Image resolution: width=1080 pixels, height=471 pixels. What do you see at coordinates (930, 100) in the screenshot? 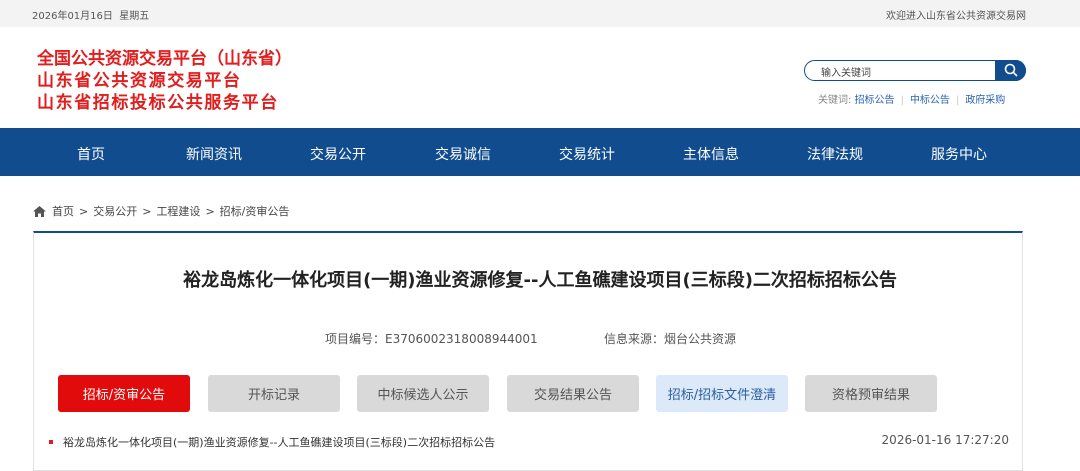
I see `keyword-link: 中标公告` at bounding box center [930, 100].